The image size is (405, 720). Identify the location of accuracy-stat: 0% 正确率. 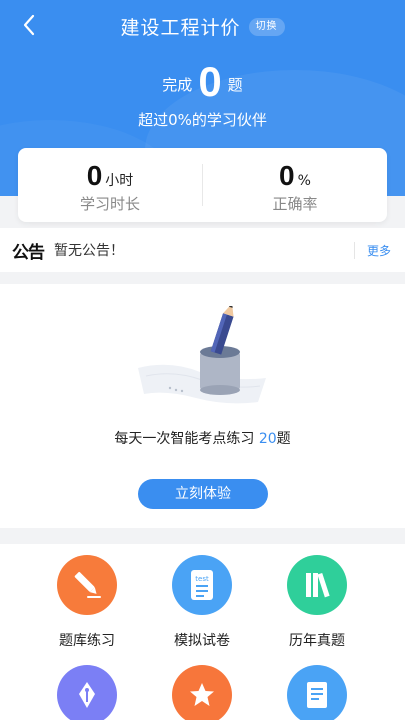
(295, 185).